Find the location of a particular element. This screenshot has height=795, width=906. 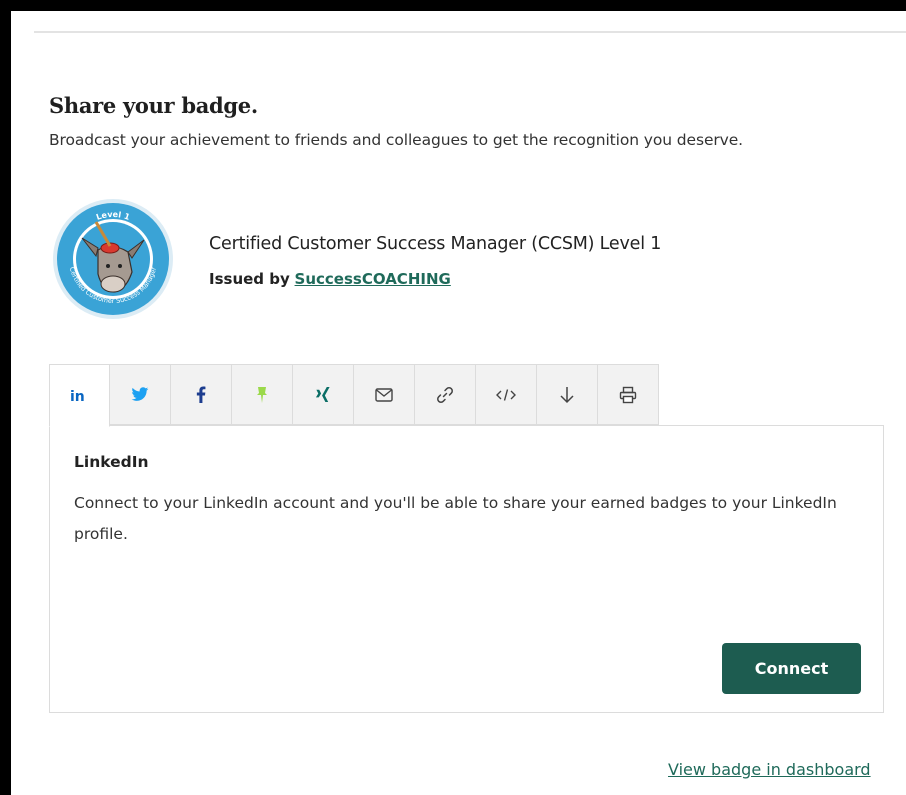

email-icon is located at coordinates (384, 394).